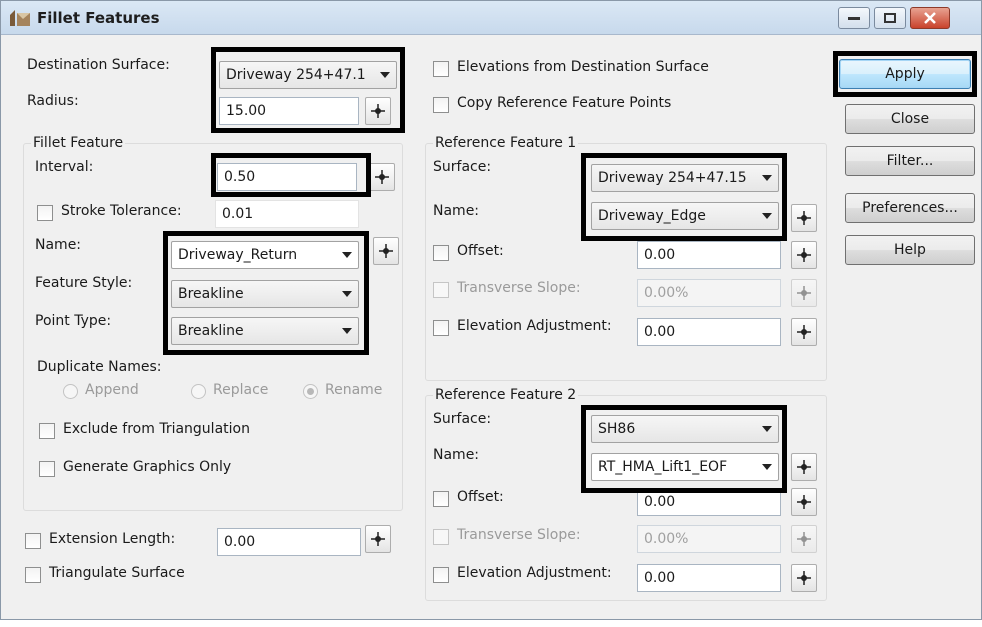 Image resolution: width=982 pixels, height=627 pixels. What do you see at coordinates (47, 431) in the screenshot?
I see `exclude-triangulation-checkbox` at bounding box center [47, 431].